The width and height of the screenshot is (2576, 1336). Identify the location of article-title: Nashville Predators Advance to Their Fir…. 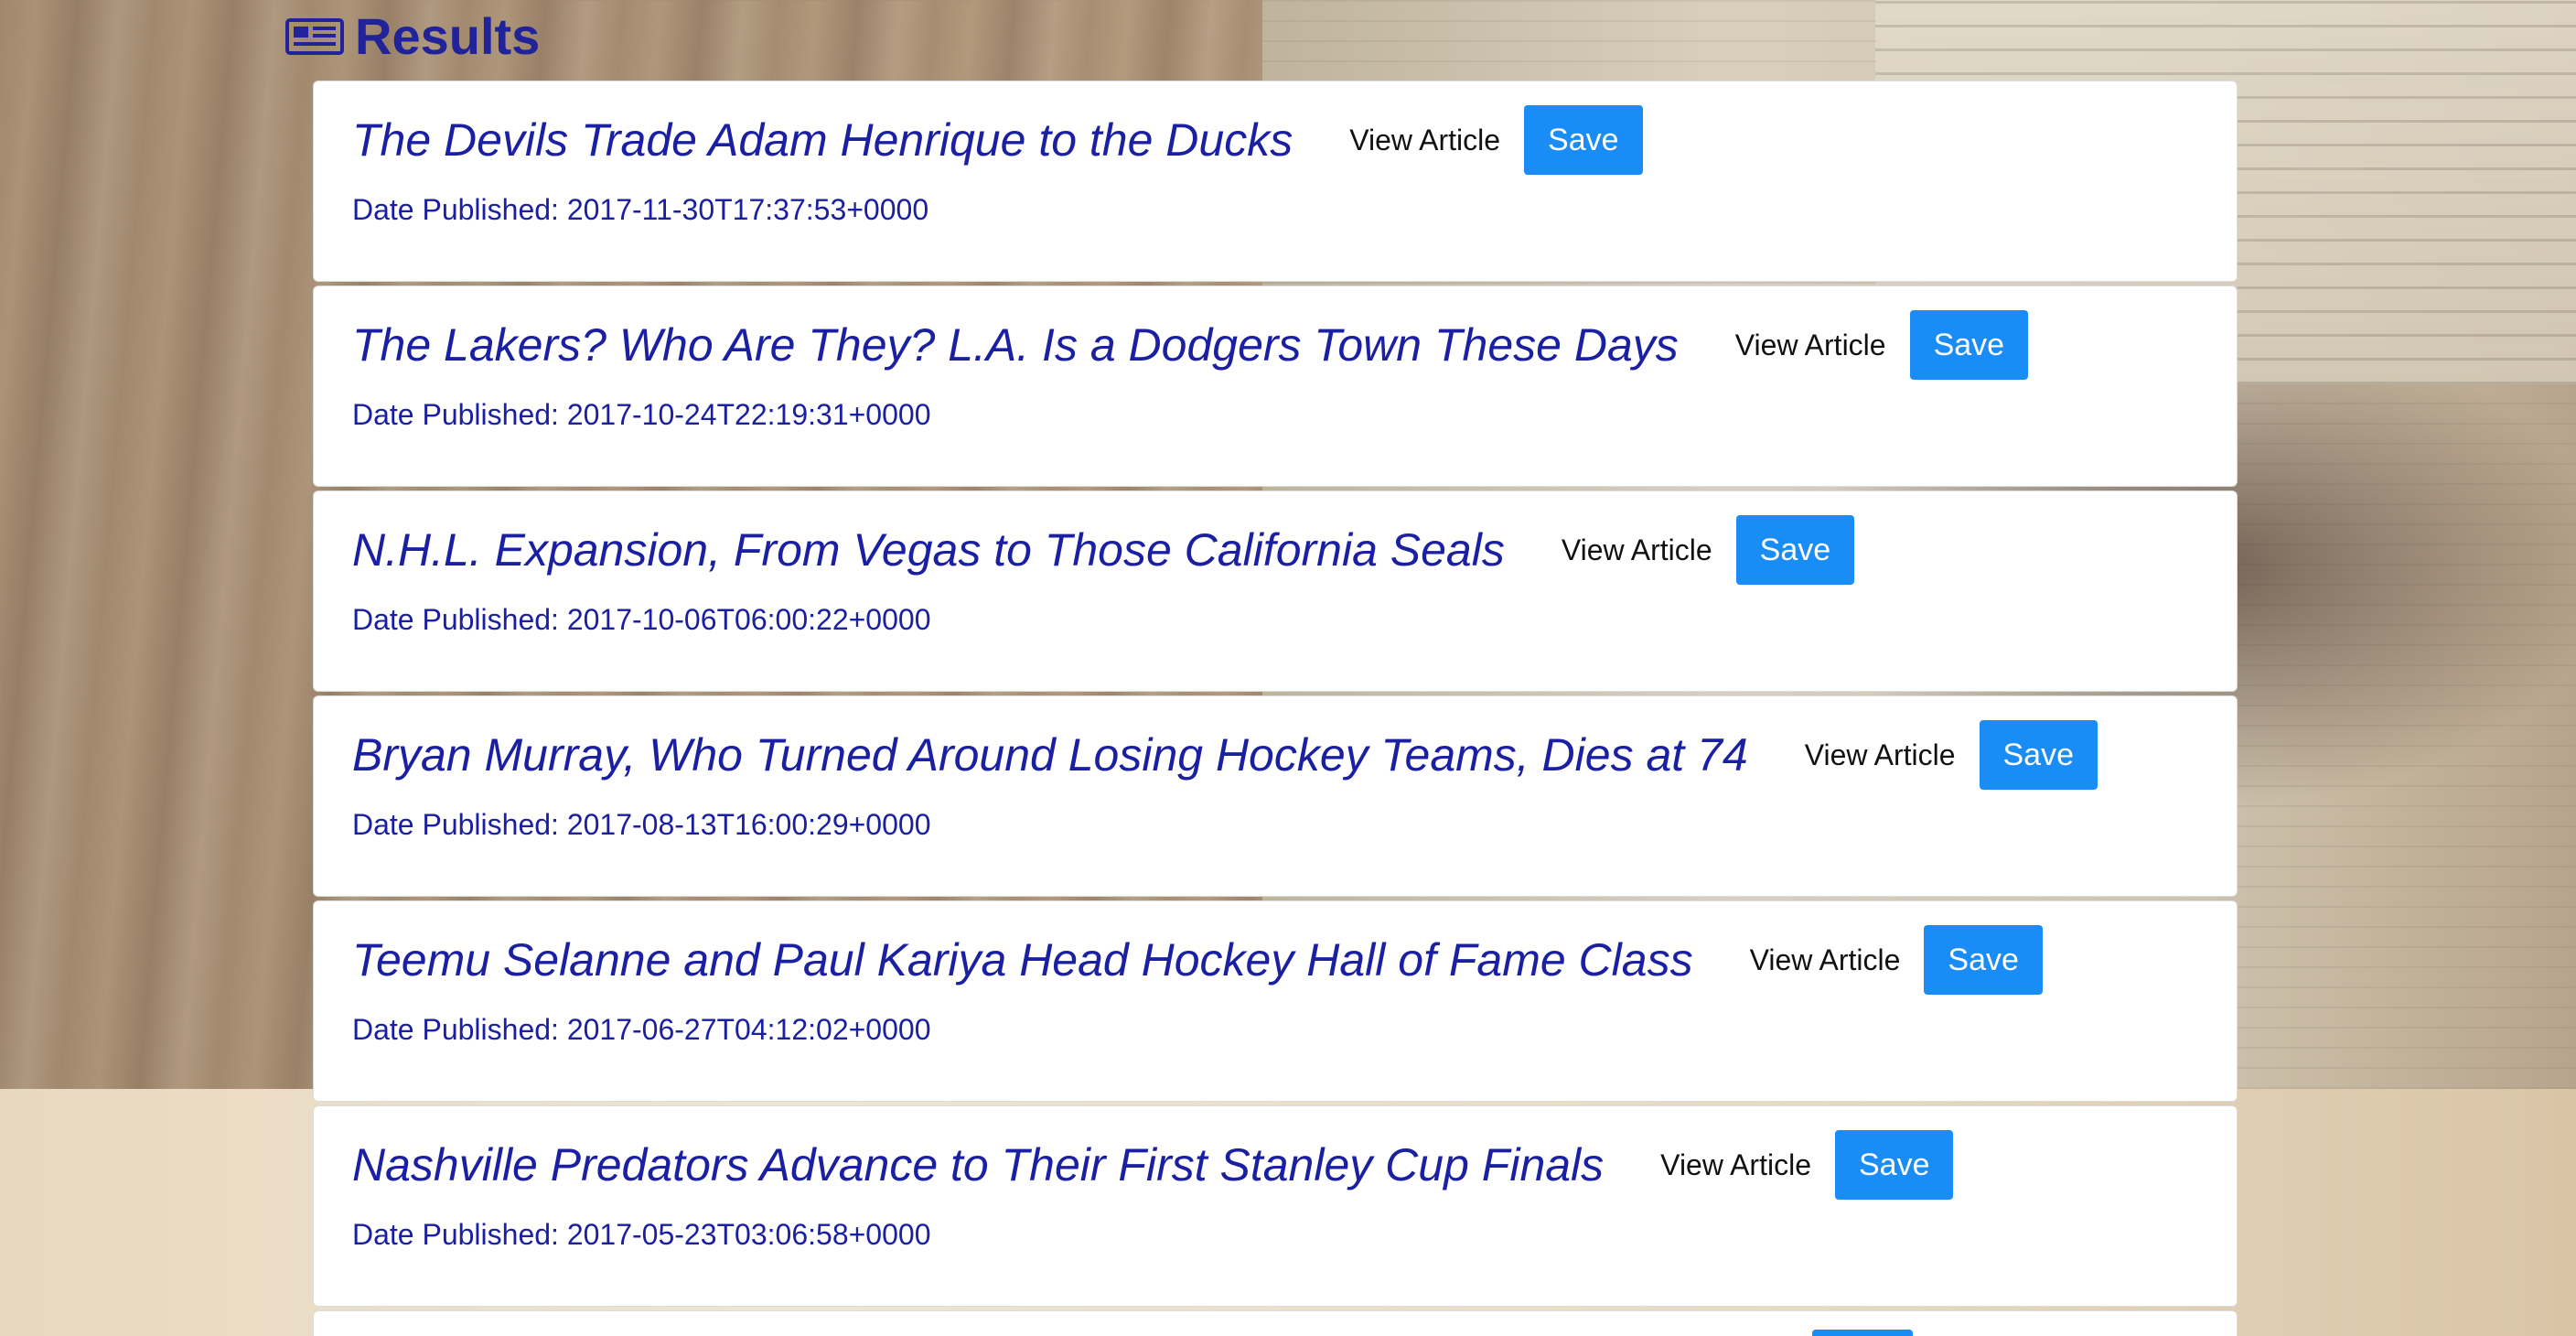
(979, 1165).